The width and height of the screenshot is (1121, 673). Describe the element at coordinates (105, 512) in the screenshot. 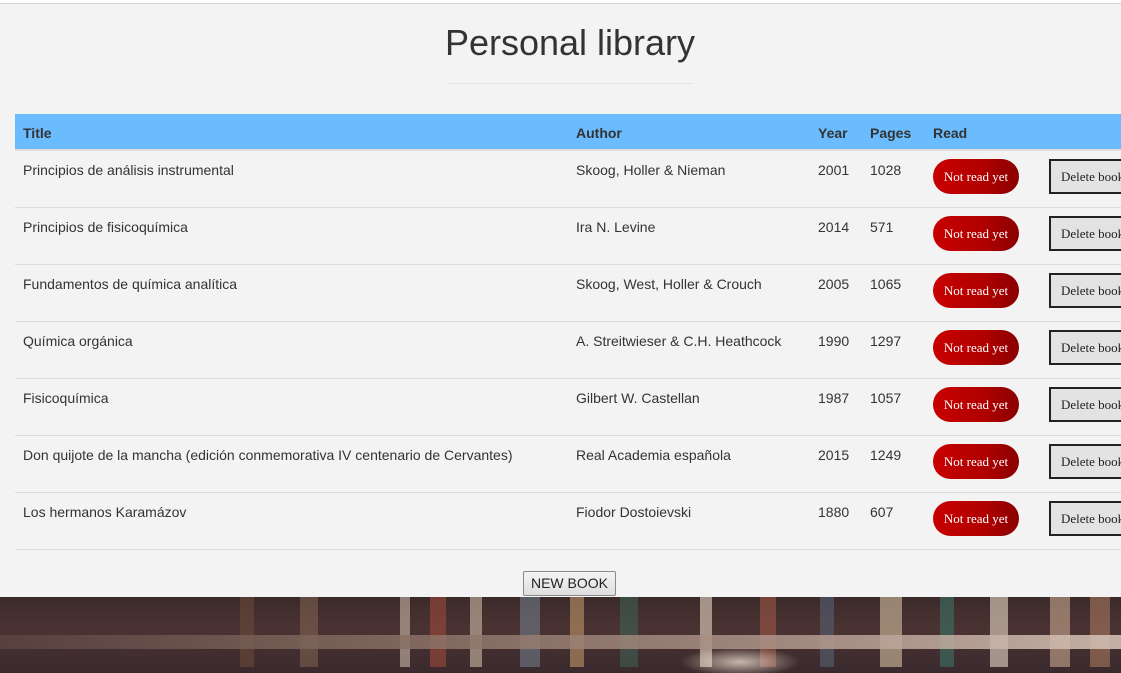

I see `book-title: Los hermanos Karamázov` at that location.